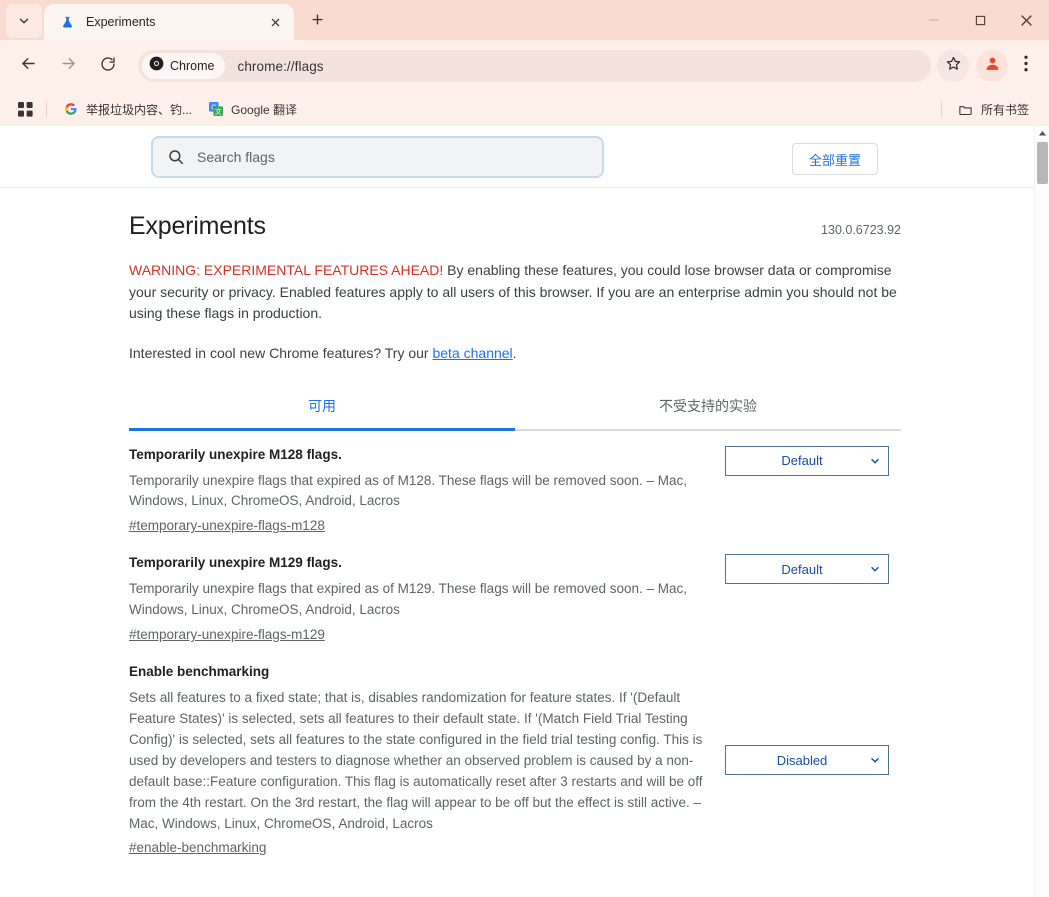 The image size is (1049, 897). What do you see at coordinates (197, 226) in the screenshot?
I see `page-title: Experiments` at bounding box center [197, 226].